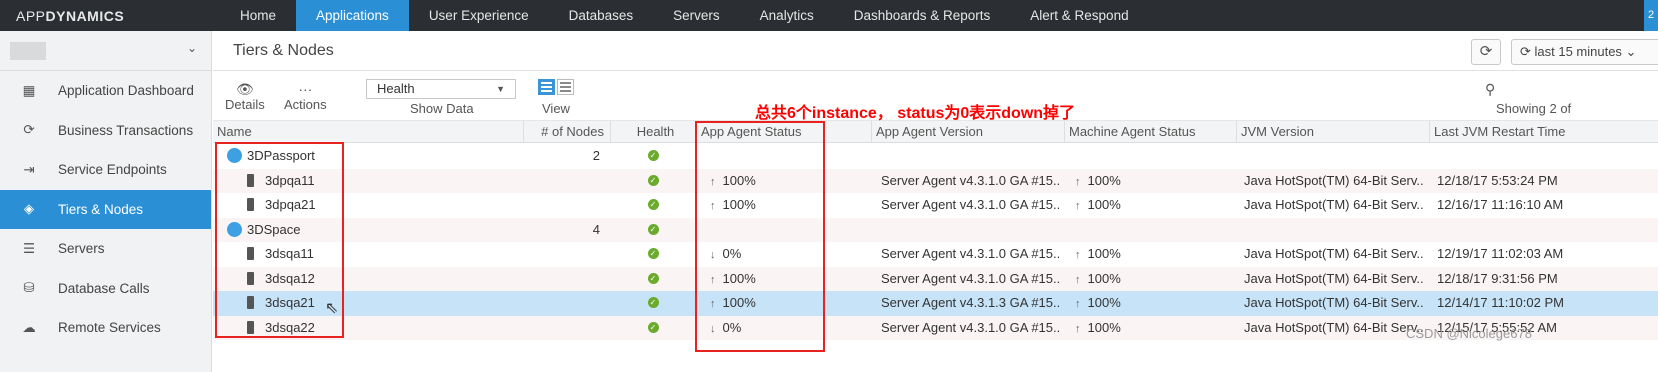  I want to click on column-header-last-jvm-restart-time: Last JVM Restart Time, so click(1543, 132).